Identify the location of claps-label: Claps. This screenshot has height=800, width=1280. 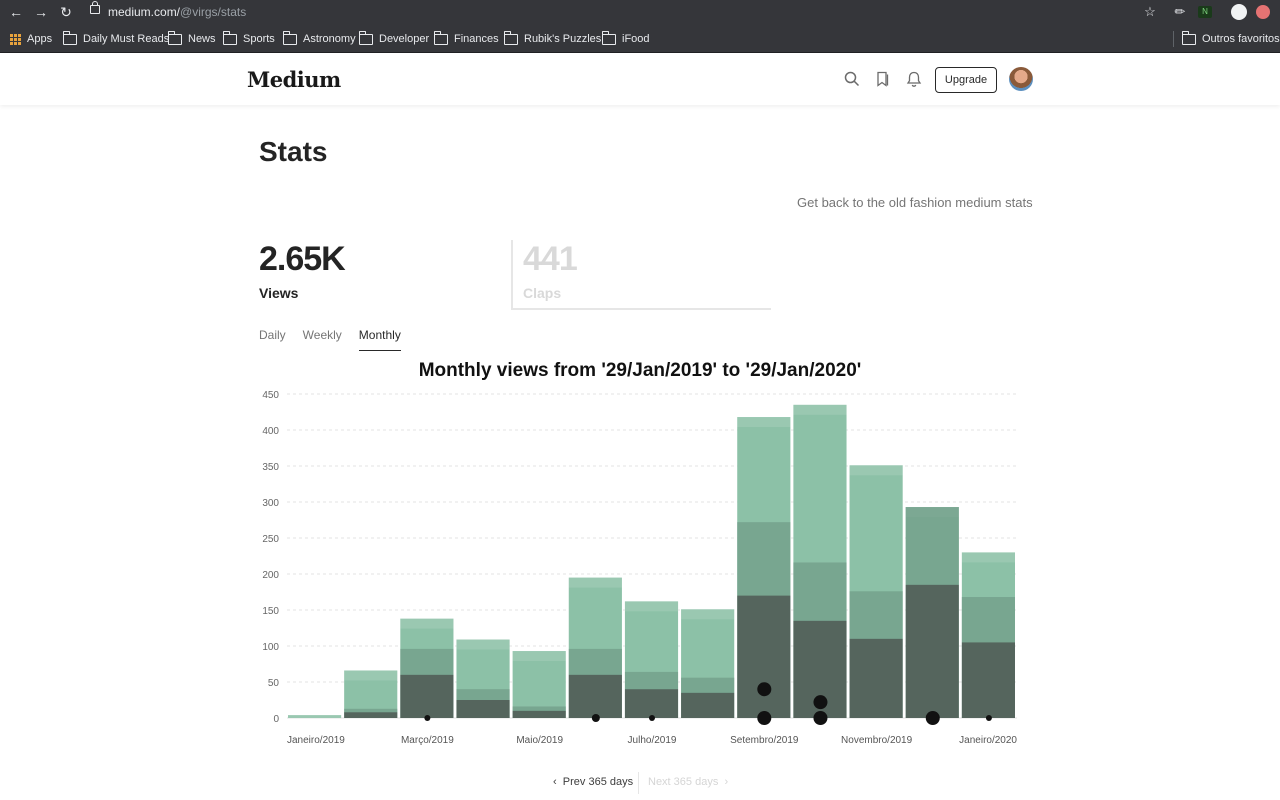
(542, 293).